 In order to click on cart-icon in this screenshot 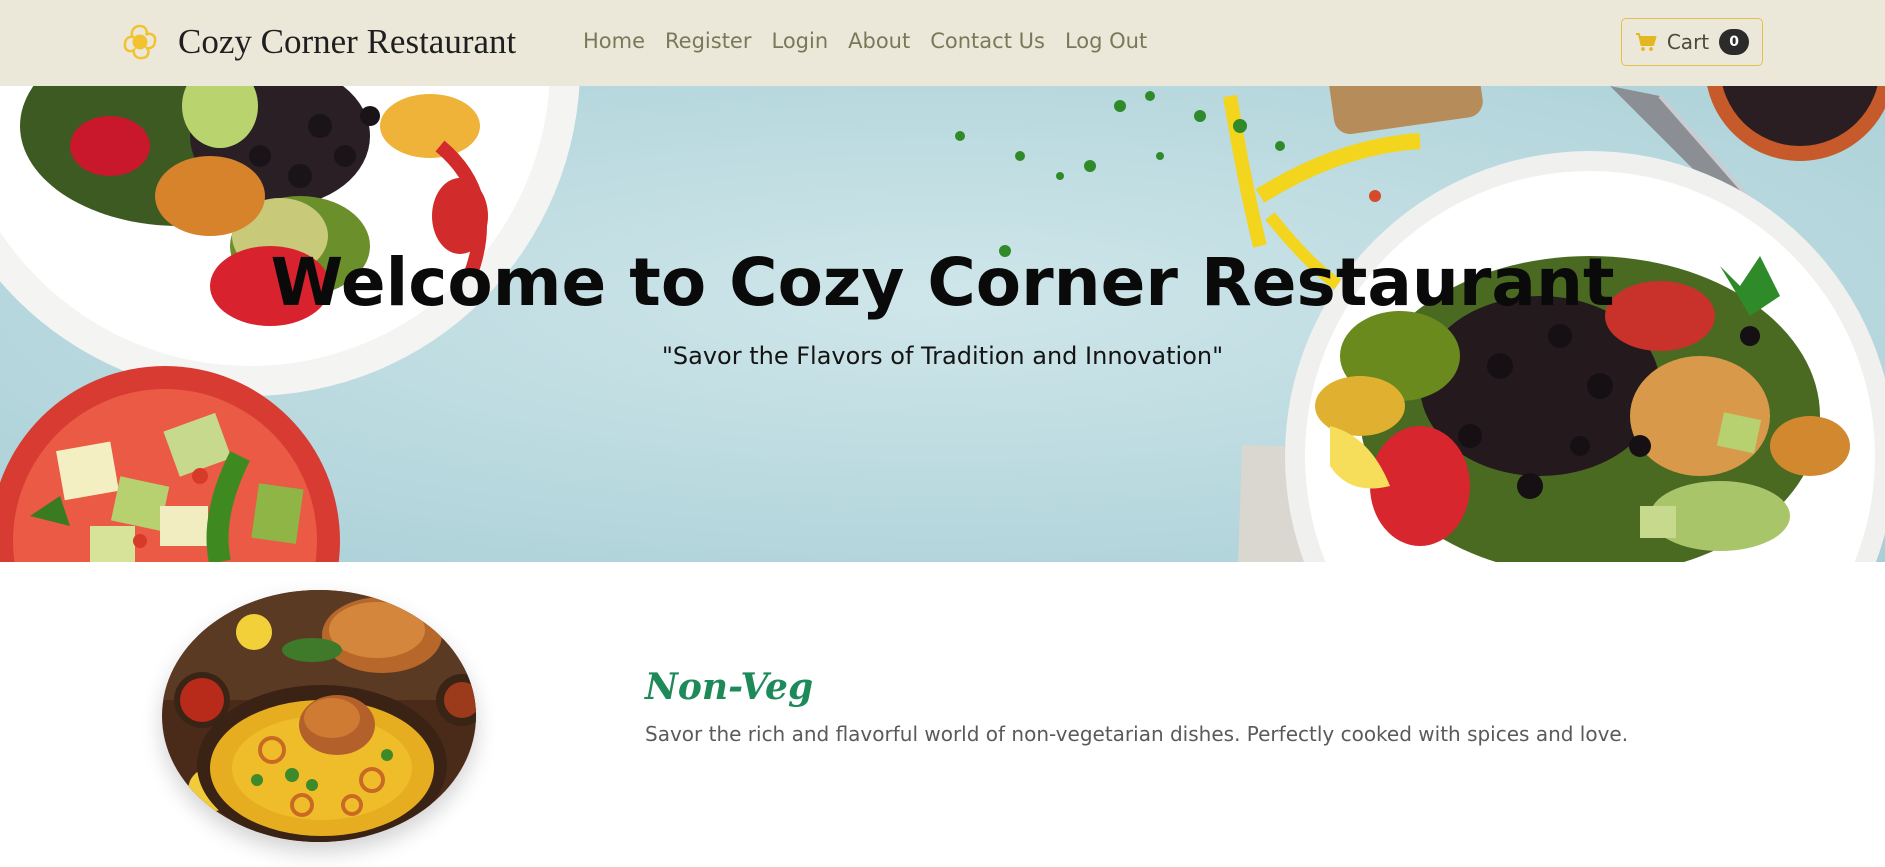, I will do `click(1646, 42)`.